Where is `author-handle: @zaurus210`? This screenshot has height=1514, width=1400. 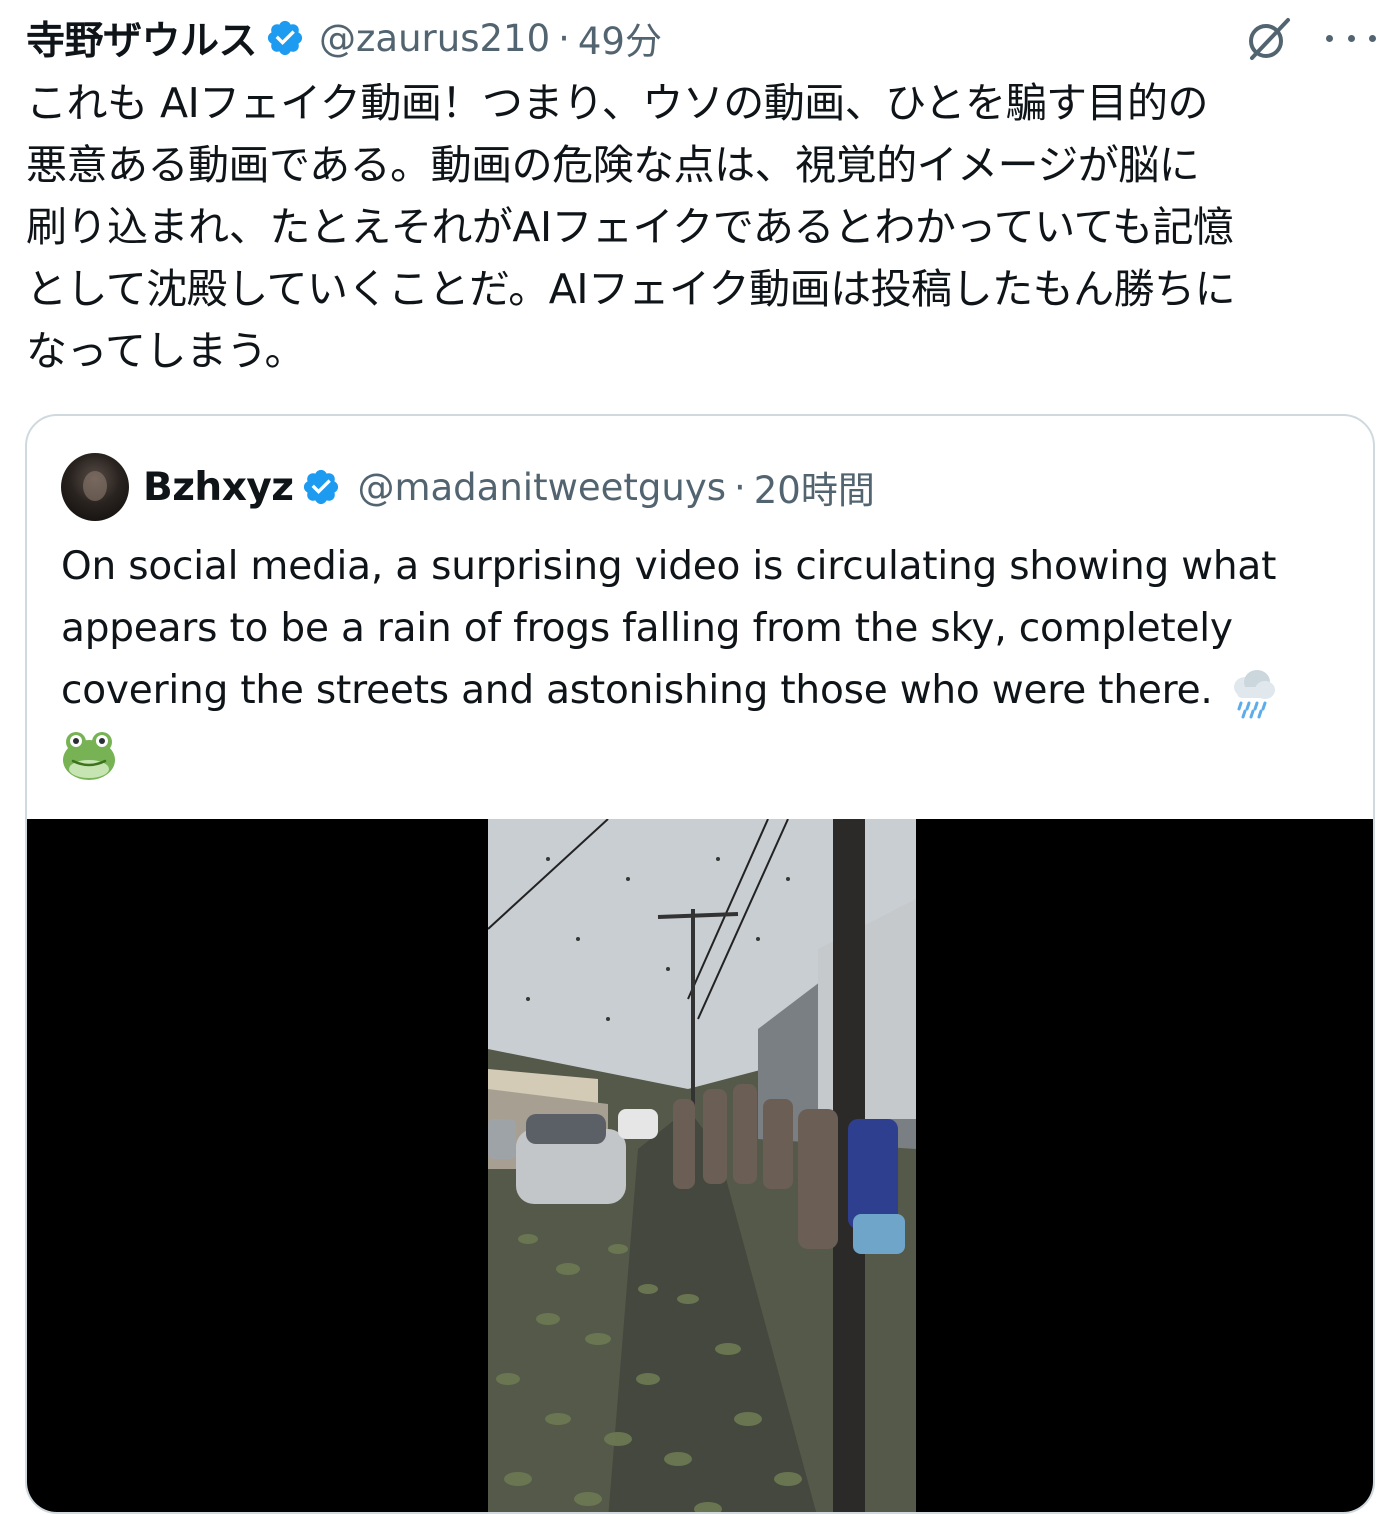 author-handle: @zaurus210 is located at coordinates (434, 38).